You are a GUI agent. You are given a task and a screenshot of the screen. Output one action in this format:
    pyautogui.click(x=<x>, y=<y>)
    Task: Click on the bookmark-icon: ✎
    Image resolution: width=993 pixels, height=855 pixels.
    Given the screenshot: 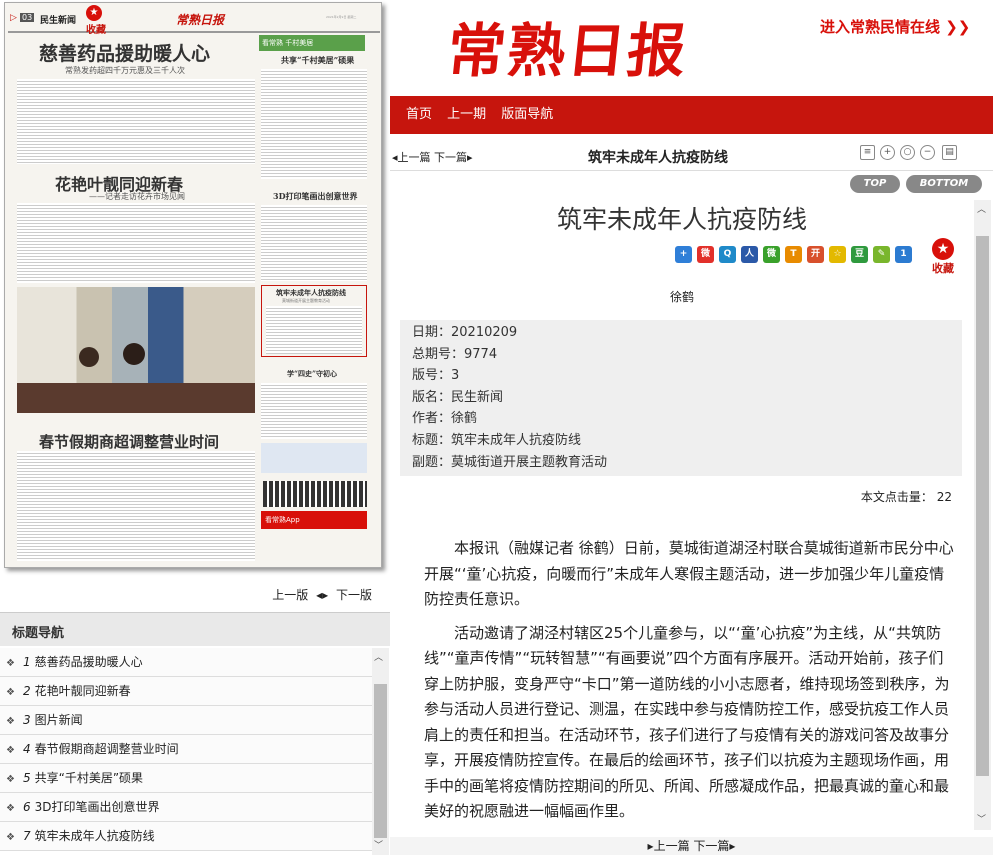 What is the action you would take?
    pyautogui.click(x=881, y=254)
    